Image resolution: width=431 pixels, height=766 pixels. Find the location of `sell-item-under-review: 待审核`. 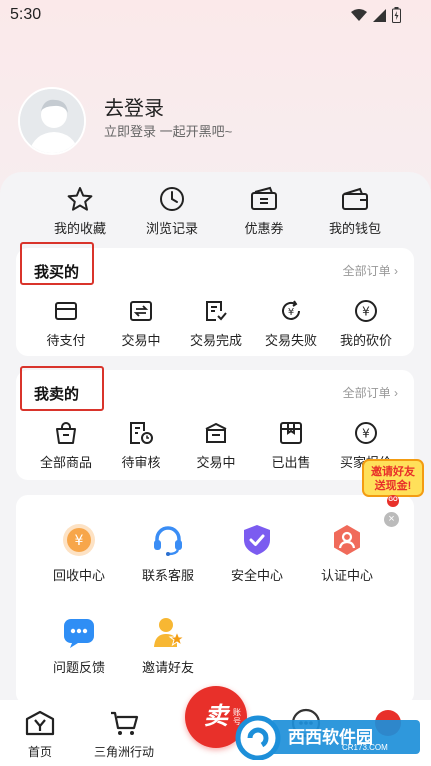

sell-item-under-review: 待审核 is located at coordinates (141, 445).